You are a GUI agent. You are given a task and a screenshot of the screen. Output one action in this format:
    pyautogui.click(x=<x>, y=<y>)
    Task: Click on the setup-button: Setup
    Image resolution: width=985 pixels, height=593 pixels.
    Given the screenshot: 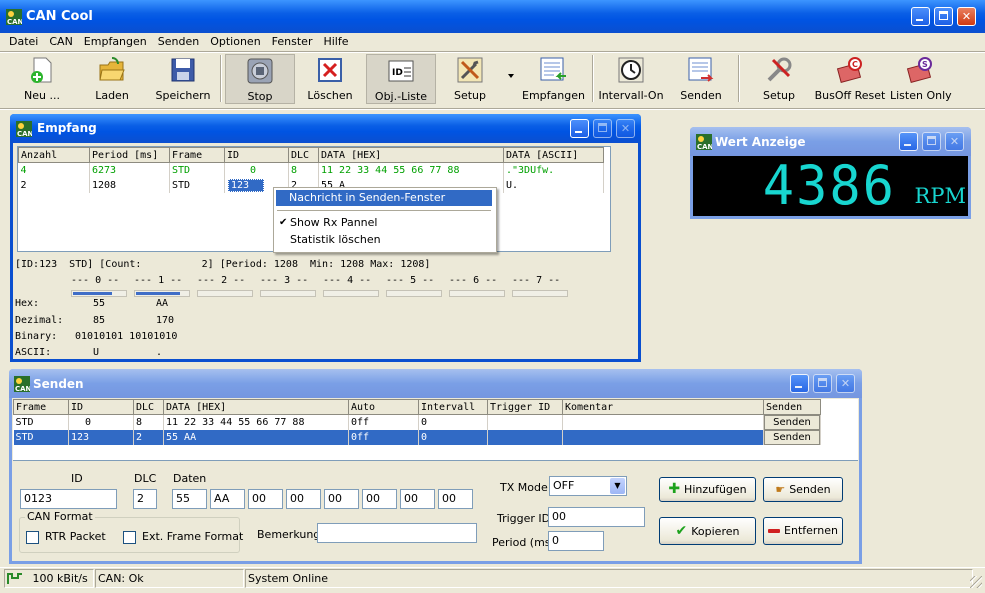 What is the action you would take?
    pyautogui.click(x=470, y=79)
    